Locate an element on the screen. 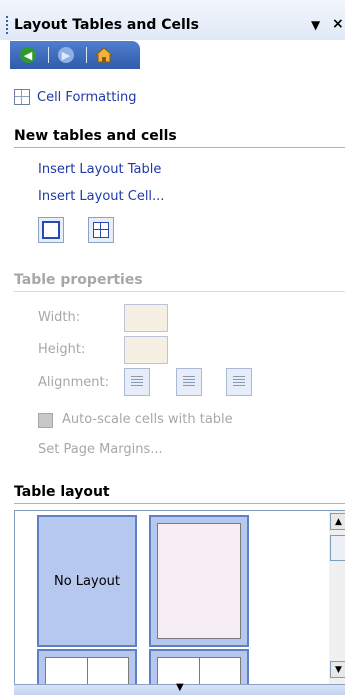 The height and width of the screenshot is (695, 345). insert-layout-table-link: Insert Layout Table is located at coordinates (99, 169).